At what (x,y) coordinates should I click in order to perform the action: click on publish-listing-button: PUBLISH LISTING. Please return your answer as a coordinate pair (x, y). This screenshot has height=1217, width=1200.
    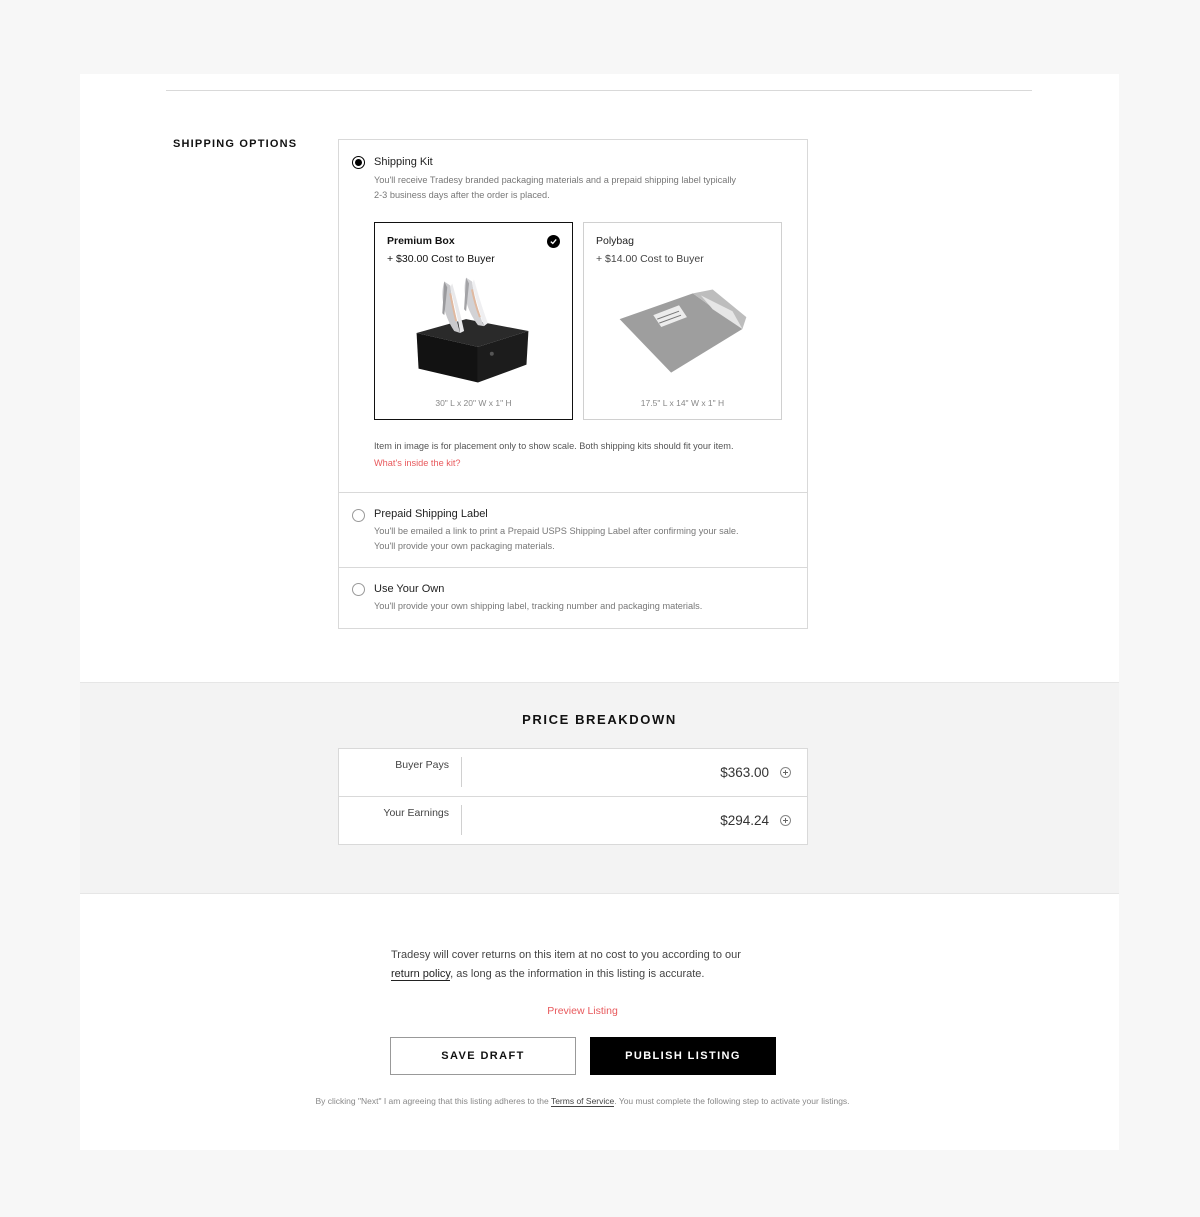
    Looking at the image, I should click on (683, 1056).